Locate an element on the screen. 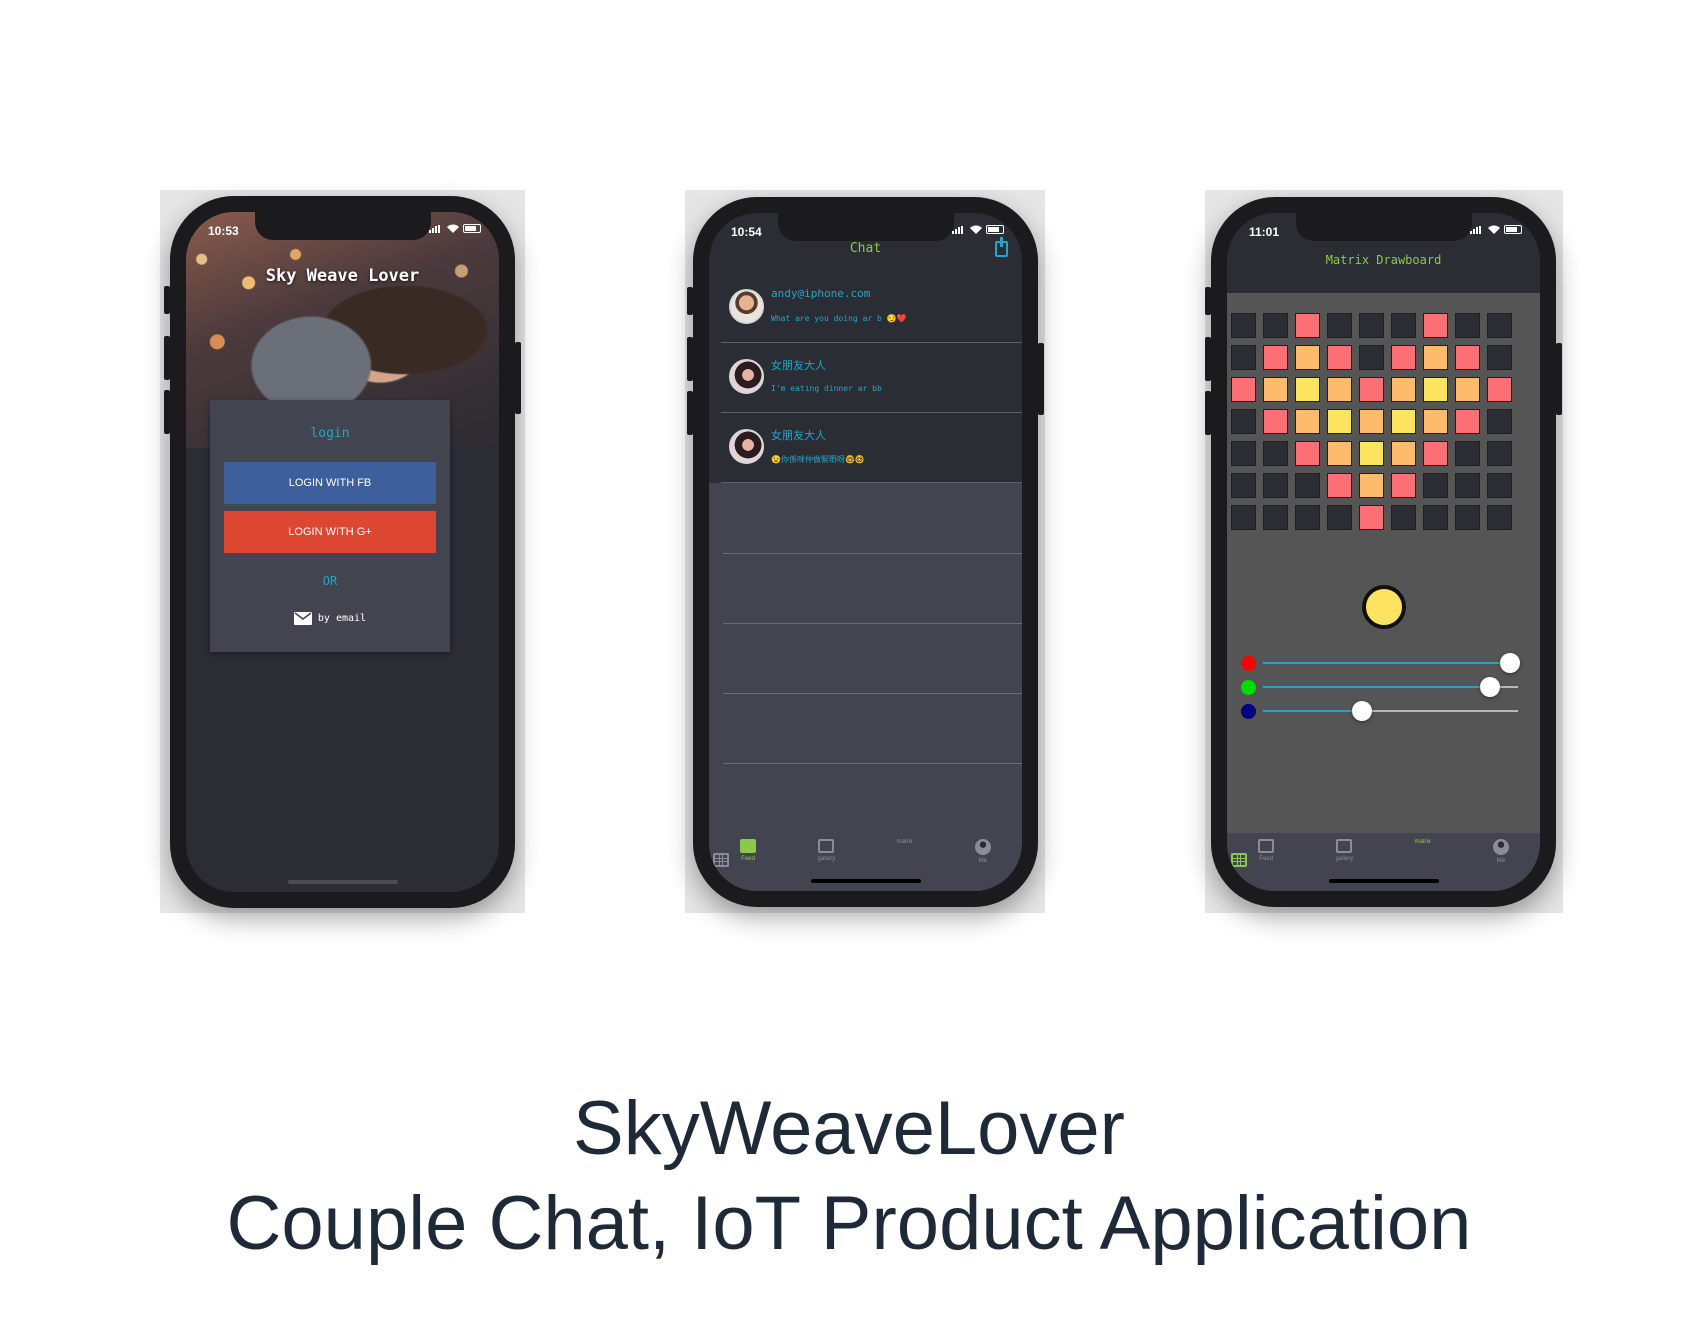 This screenshot has height=1330, width=1698. red-slider is located at coordinates (1381, 663).